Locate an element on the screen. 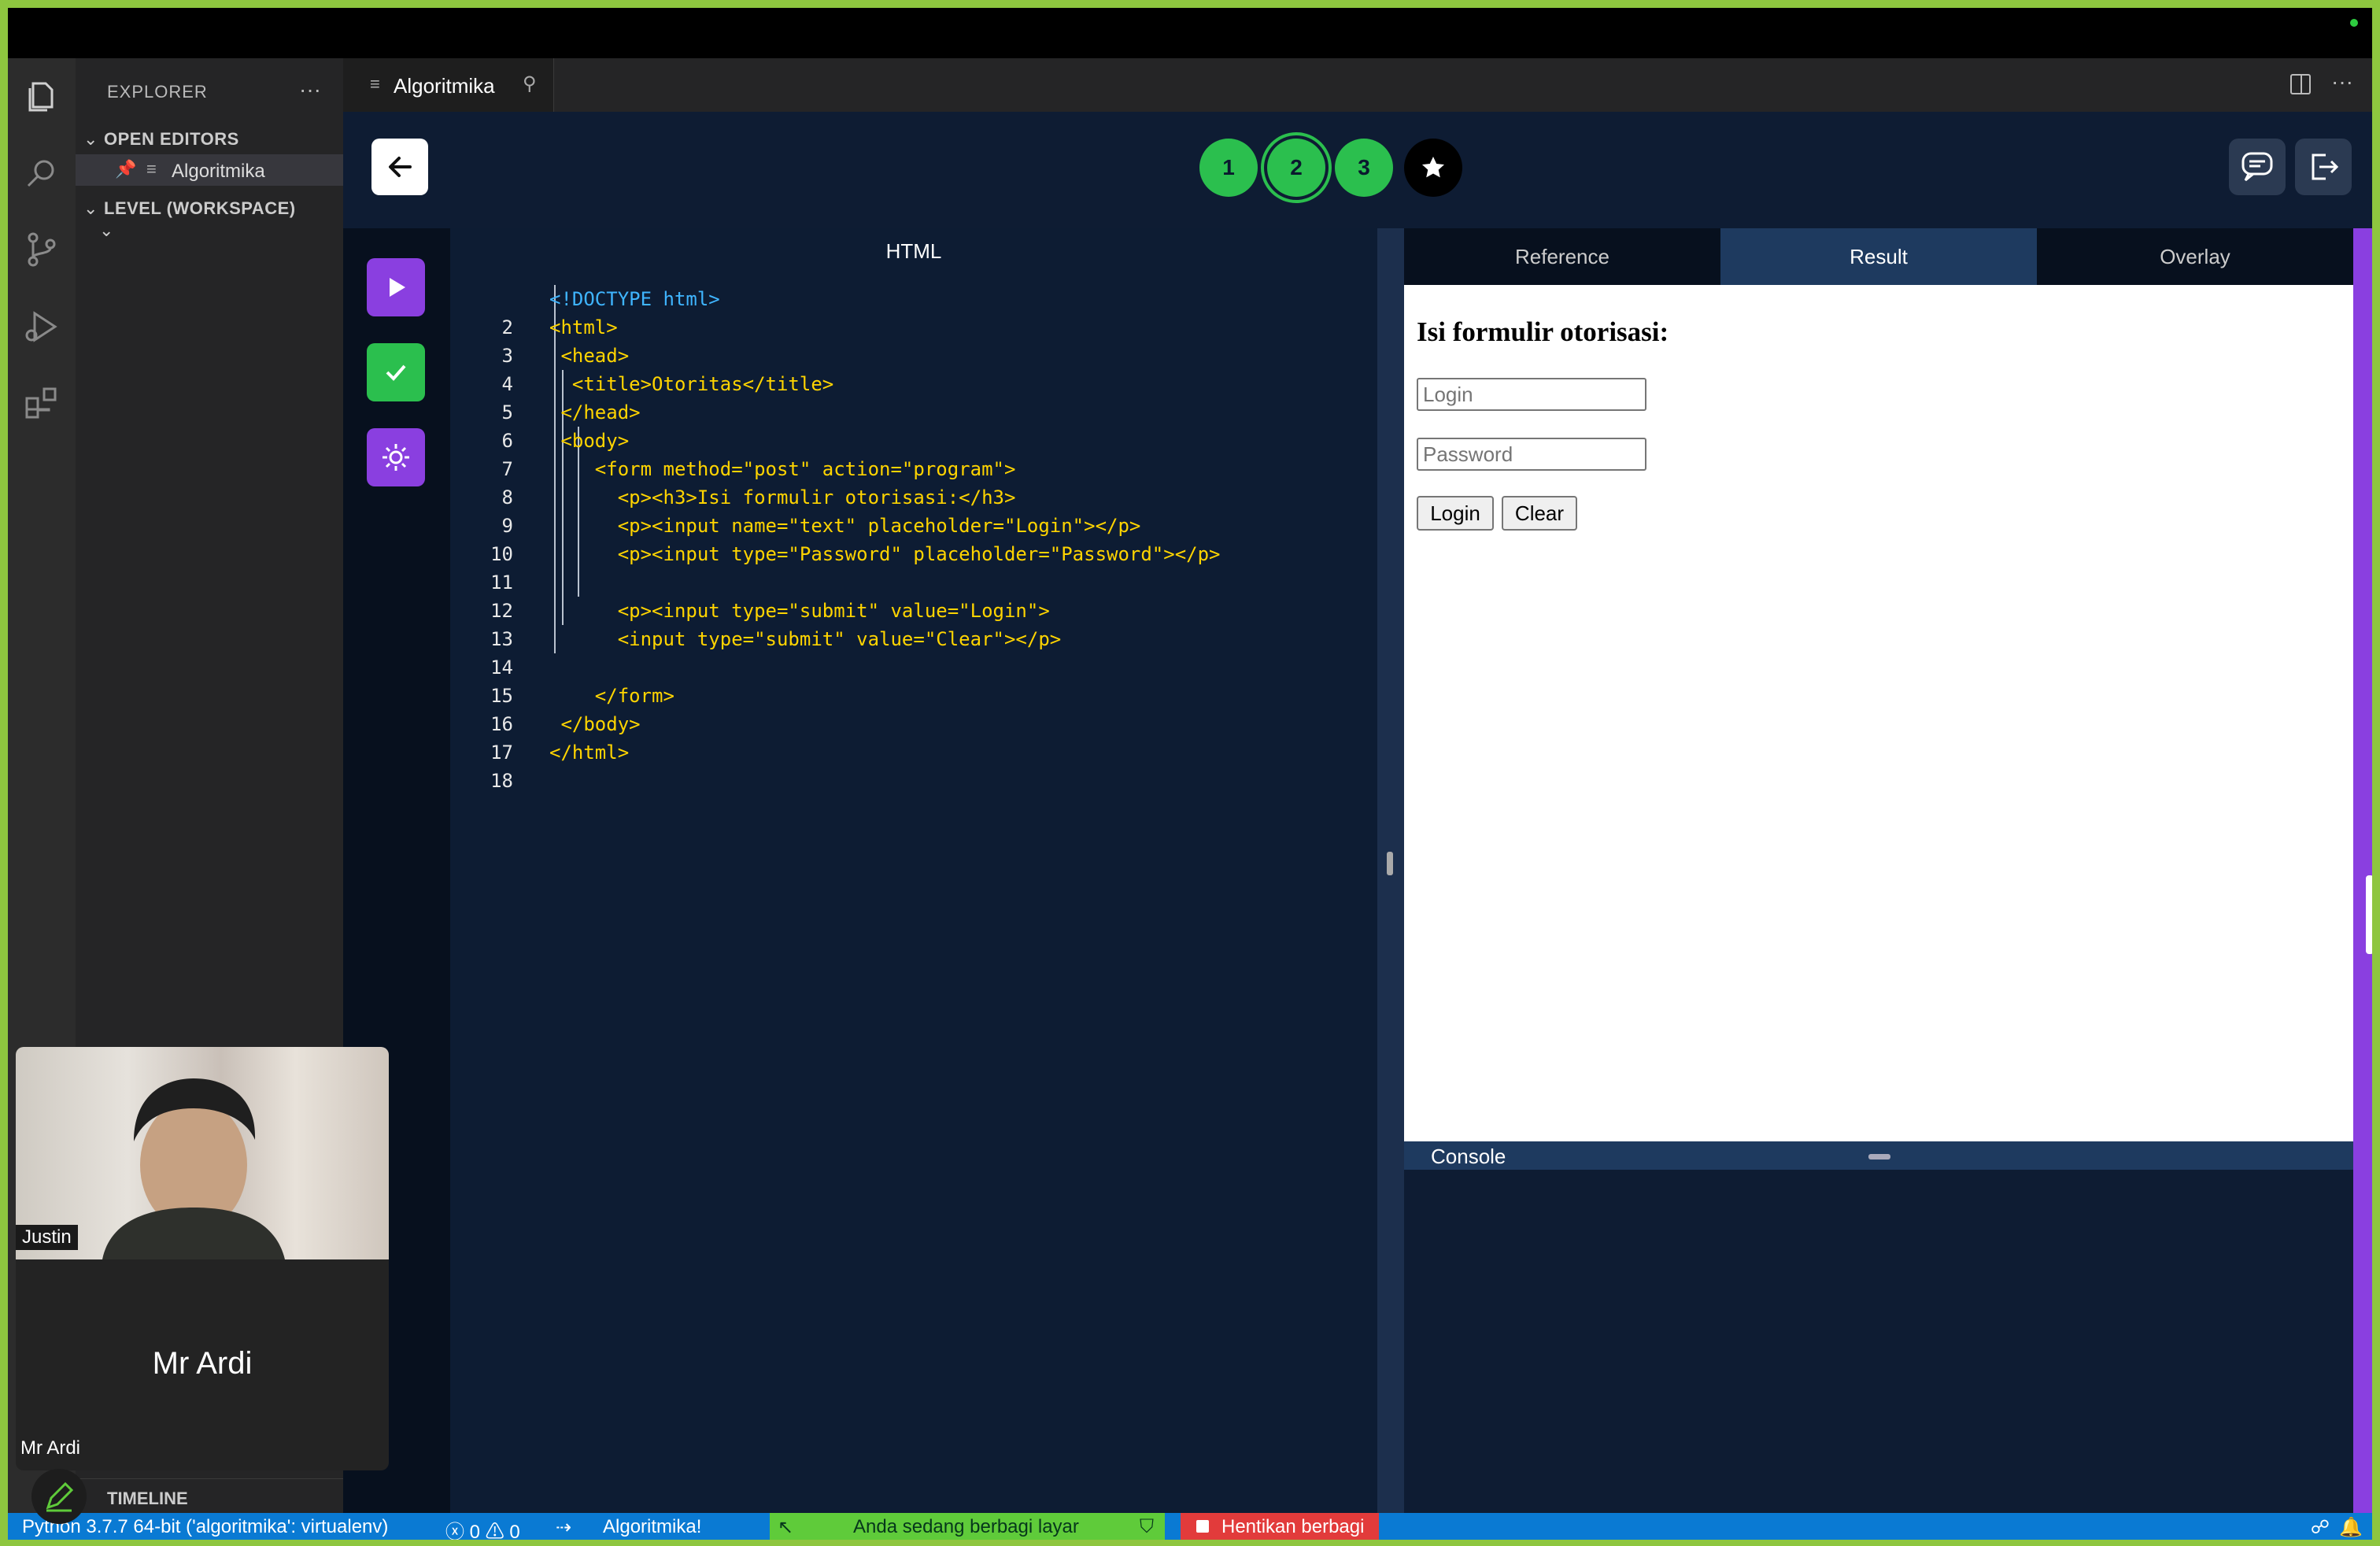  resize-grip-icon is located at coordinates (1390, 864).